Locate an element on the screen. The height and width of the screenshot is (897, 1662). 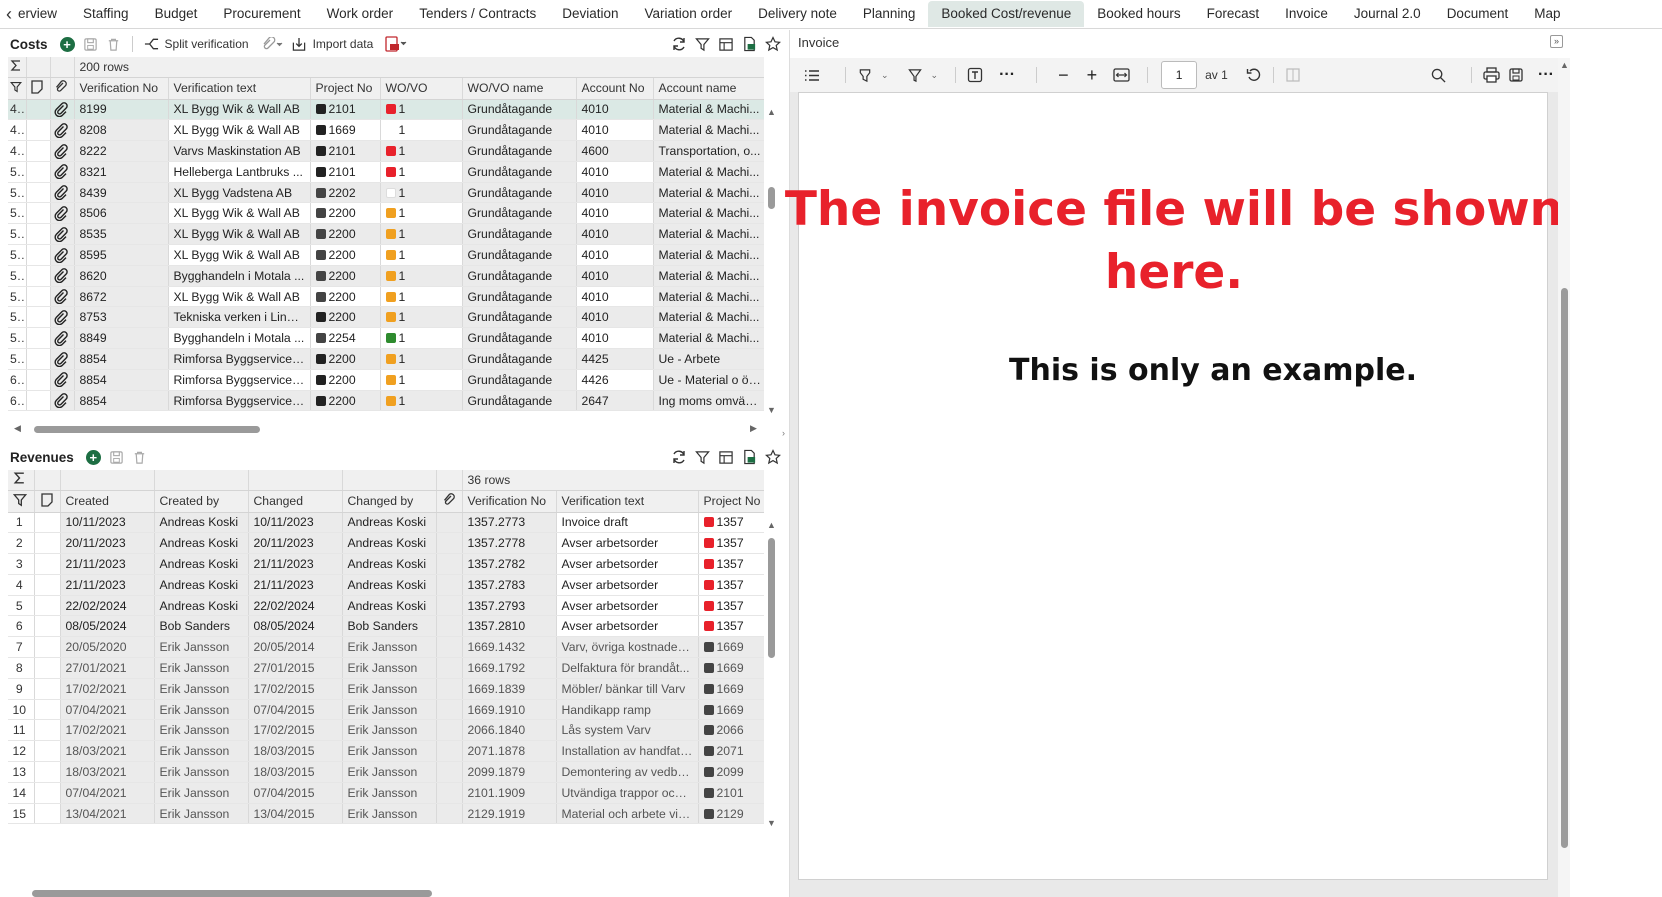
favorite-star-icon is located at coordinates (773, 44).